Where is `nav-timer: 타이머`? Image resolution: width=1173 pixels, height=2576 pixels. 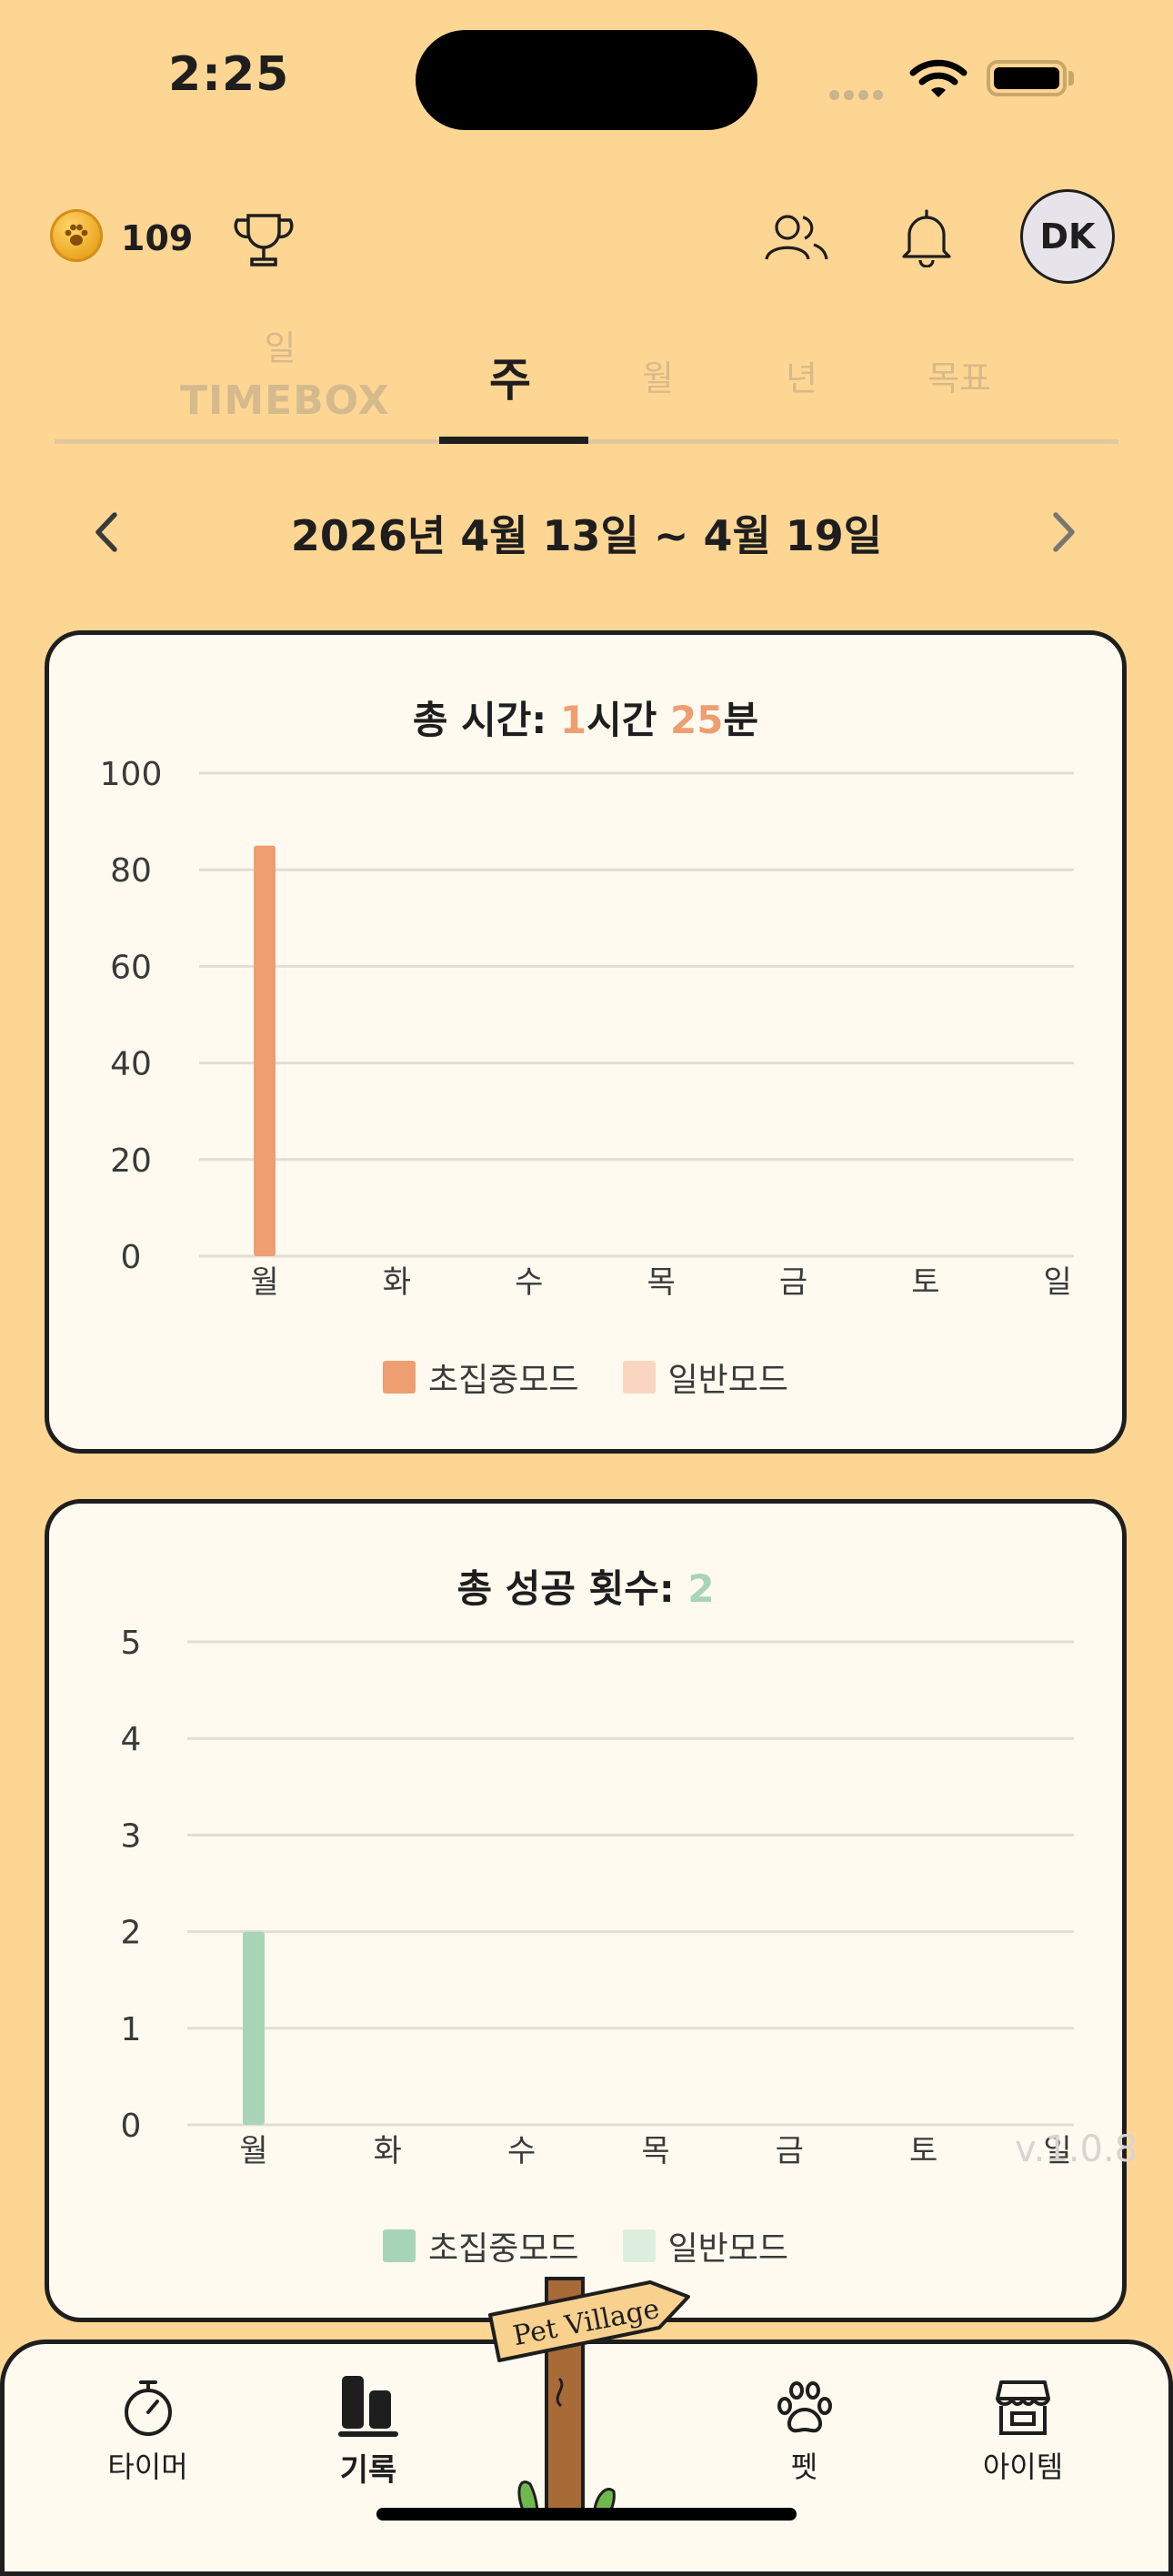
nav-timer: 타이머 is located at coordinates (148, 2432).